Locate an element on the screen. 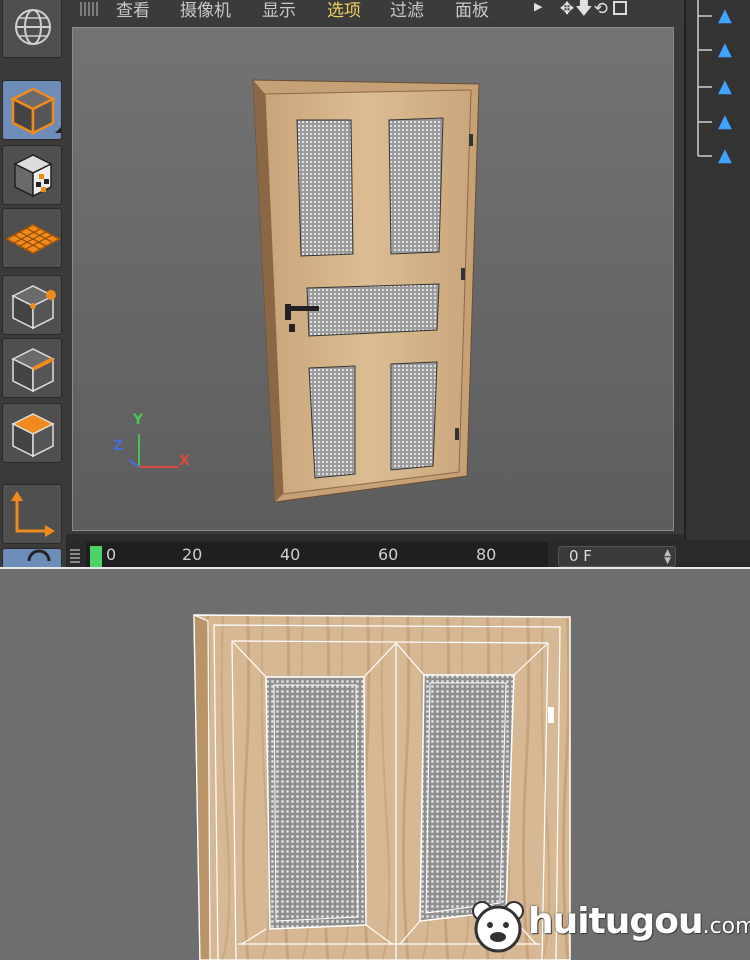  current-frame-field: 0 F ▲ ▼ is located at coordinates (617, 556).